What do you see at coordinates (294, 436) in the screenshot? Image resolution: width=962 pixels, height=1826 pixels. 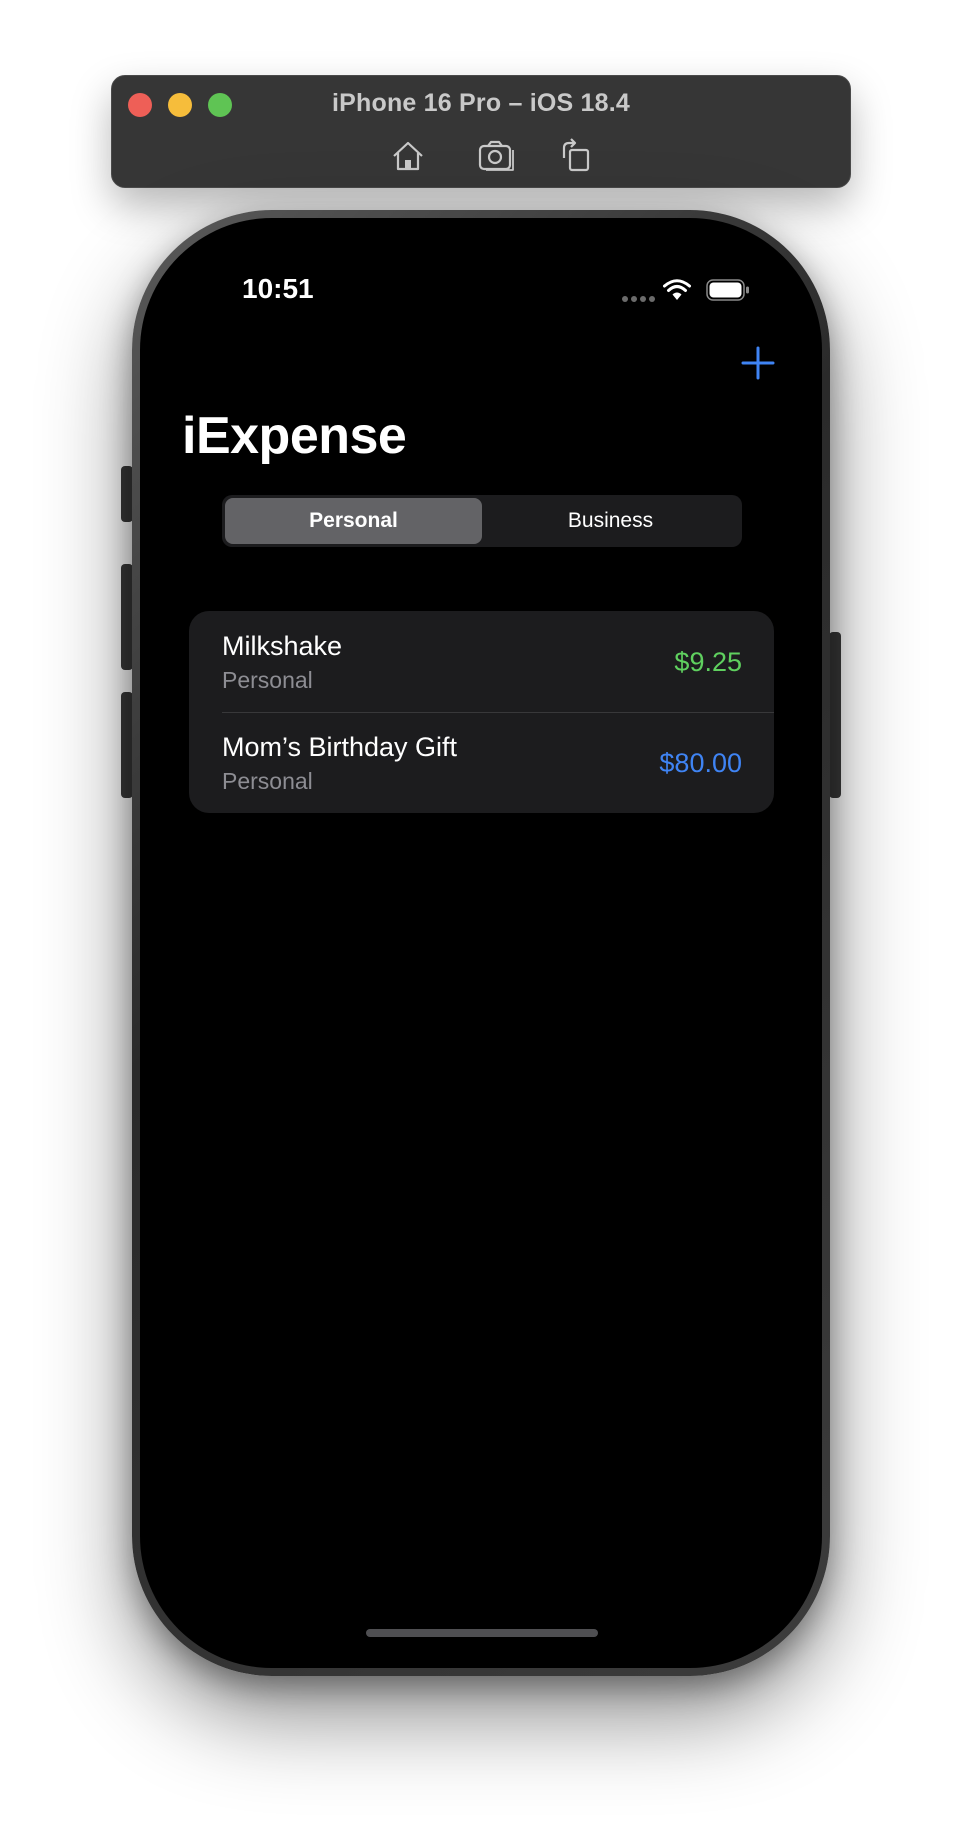 I see `page-title: iExpense` at bounding box center [294, 436].